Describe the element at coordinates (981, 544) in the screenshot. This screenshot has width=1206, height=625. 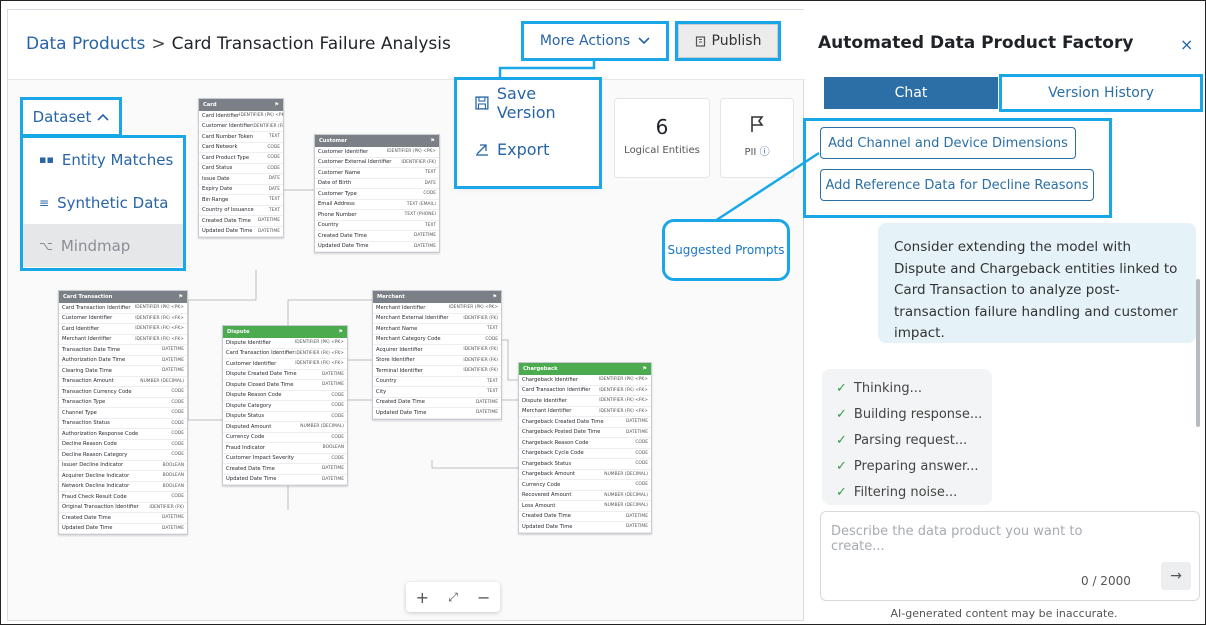
I see `prompt-input` at that location.